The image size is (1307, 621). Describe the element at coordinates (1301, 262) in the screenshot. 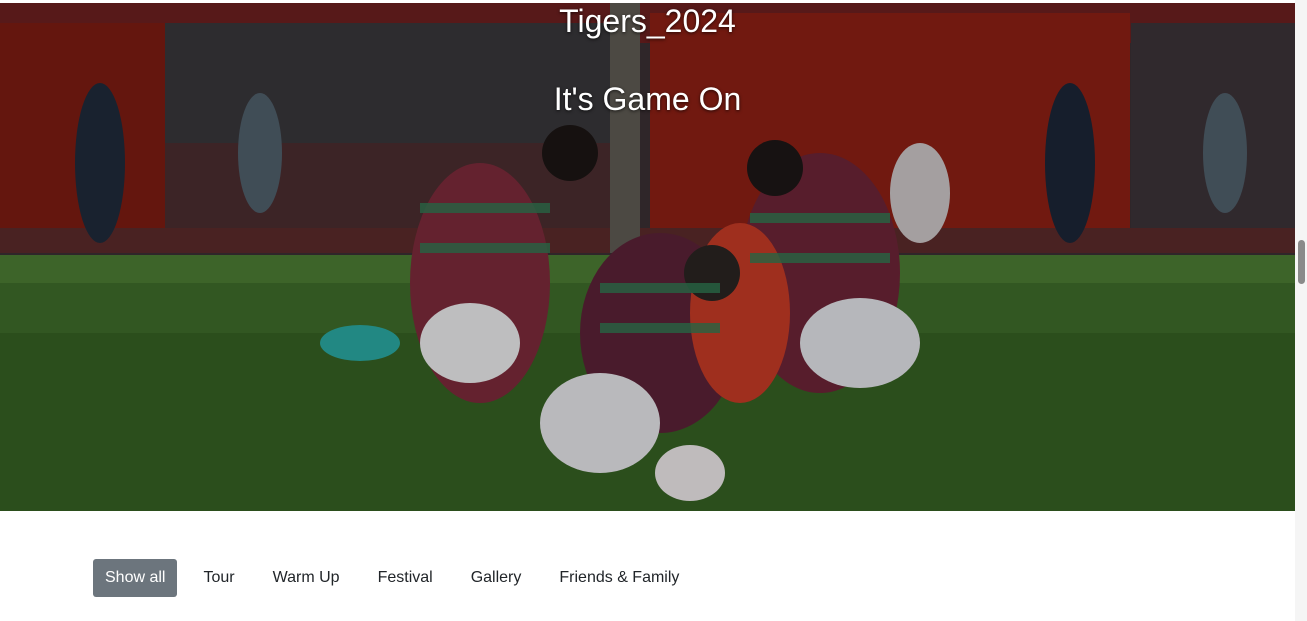

I see `scrollbar-thumb` at that location.